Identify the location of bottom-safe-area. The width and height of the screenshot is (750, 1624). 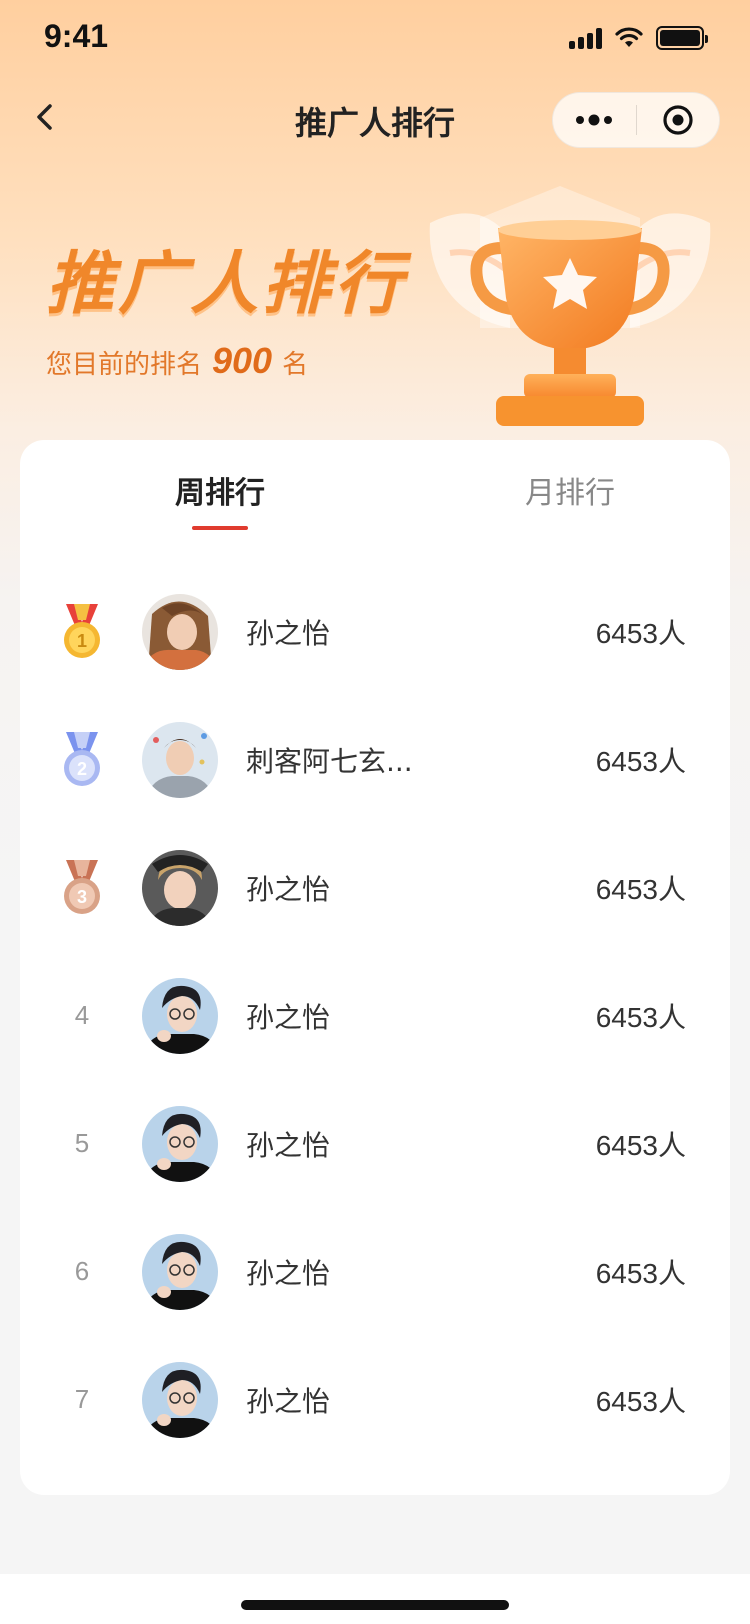
(375, 1599).